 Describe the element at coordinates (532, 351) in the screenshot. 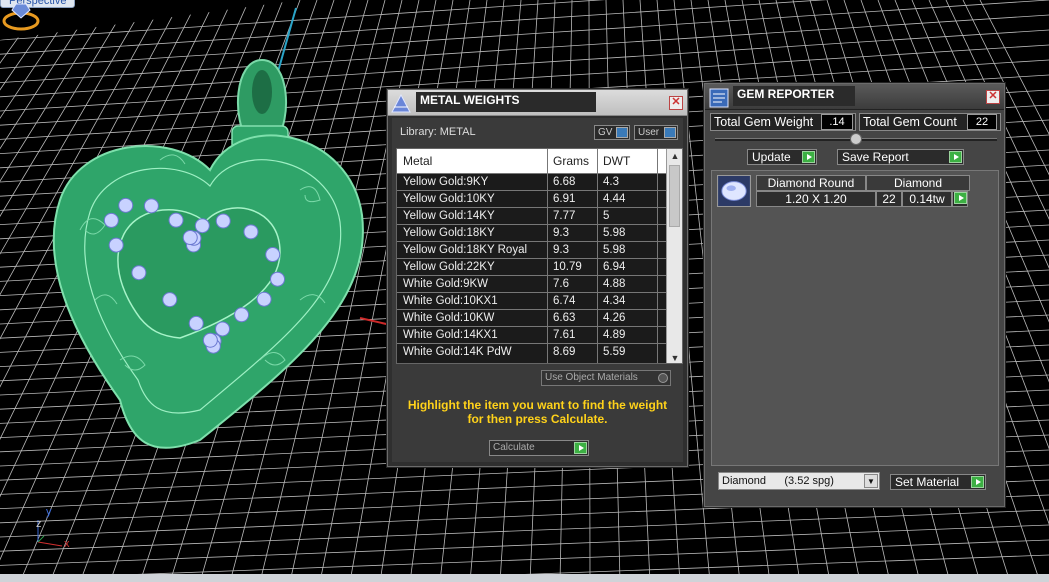

I see `table-row: White Gold:14K PdW 8.69 5.59` at that location.